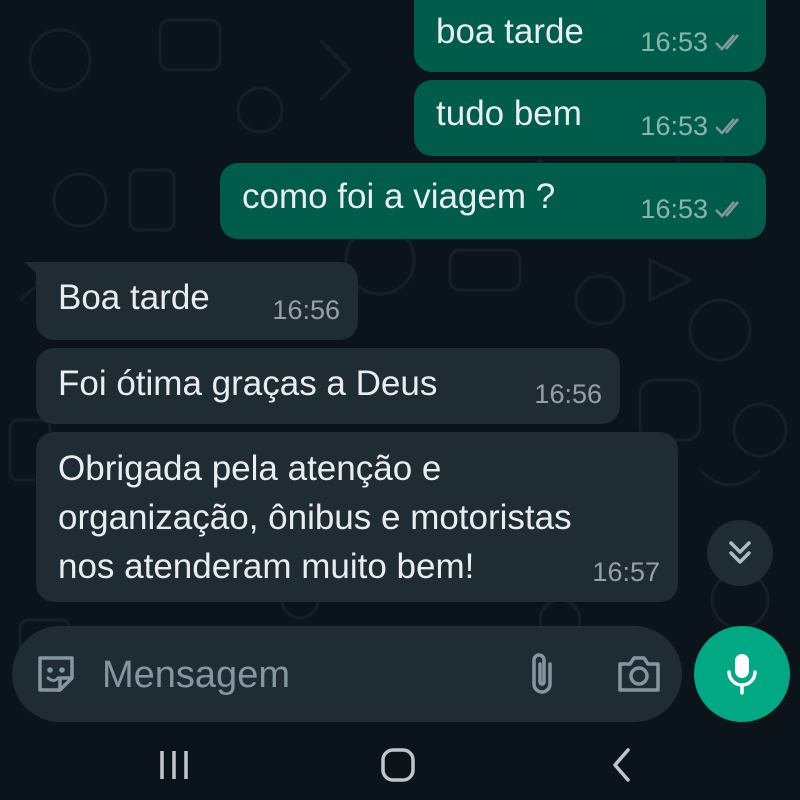 The width and height of the screenshot is (800, 800). I want to click on recent-apps-icon, so click(174, 765).